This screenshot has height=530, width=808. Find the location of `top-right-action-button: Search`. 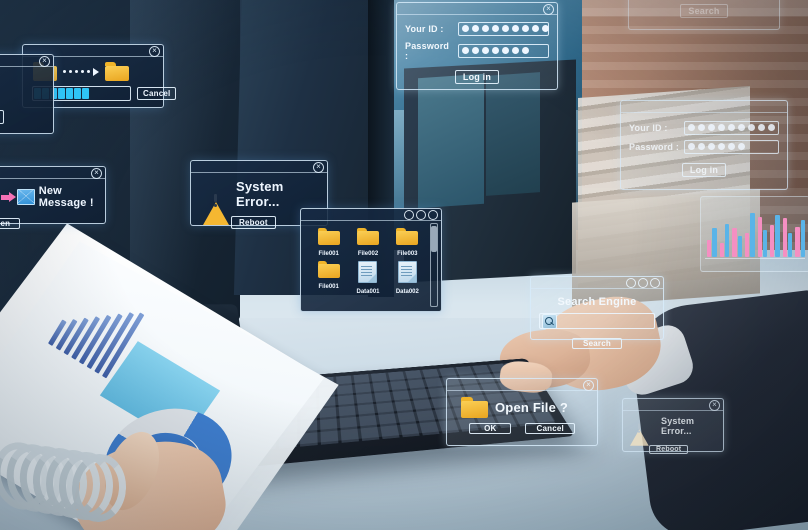

top-right-action-button: Search is located at coordinates (704, 11).